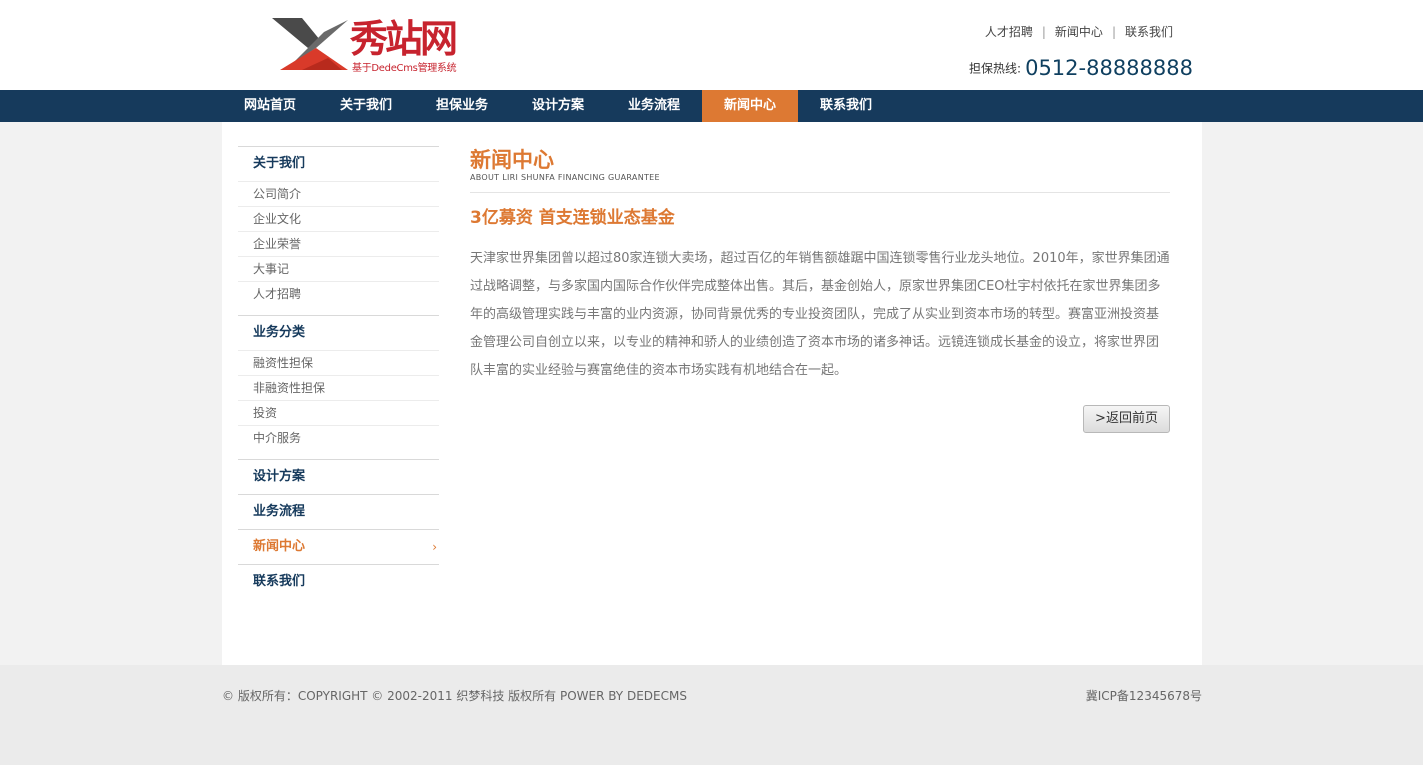  Describe the element at coordinates (279, 476) in the screenshot. I see `sidebar-group-label: 设计方案` at that location.